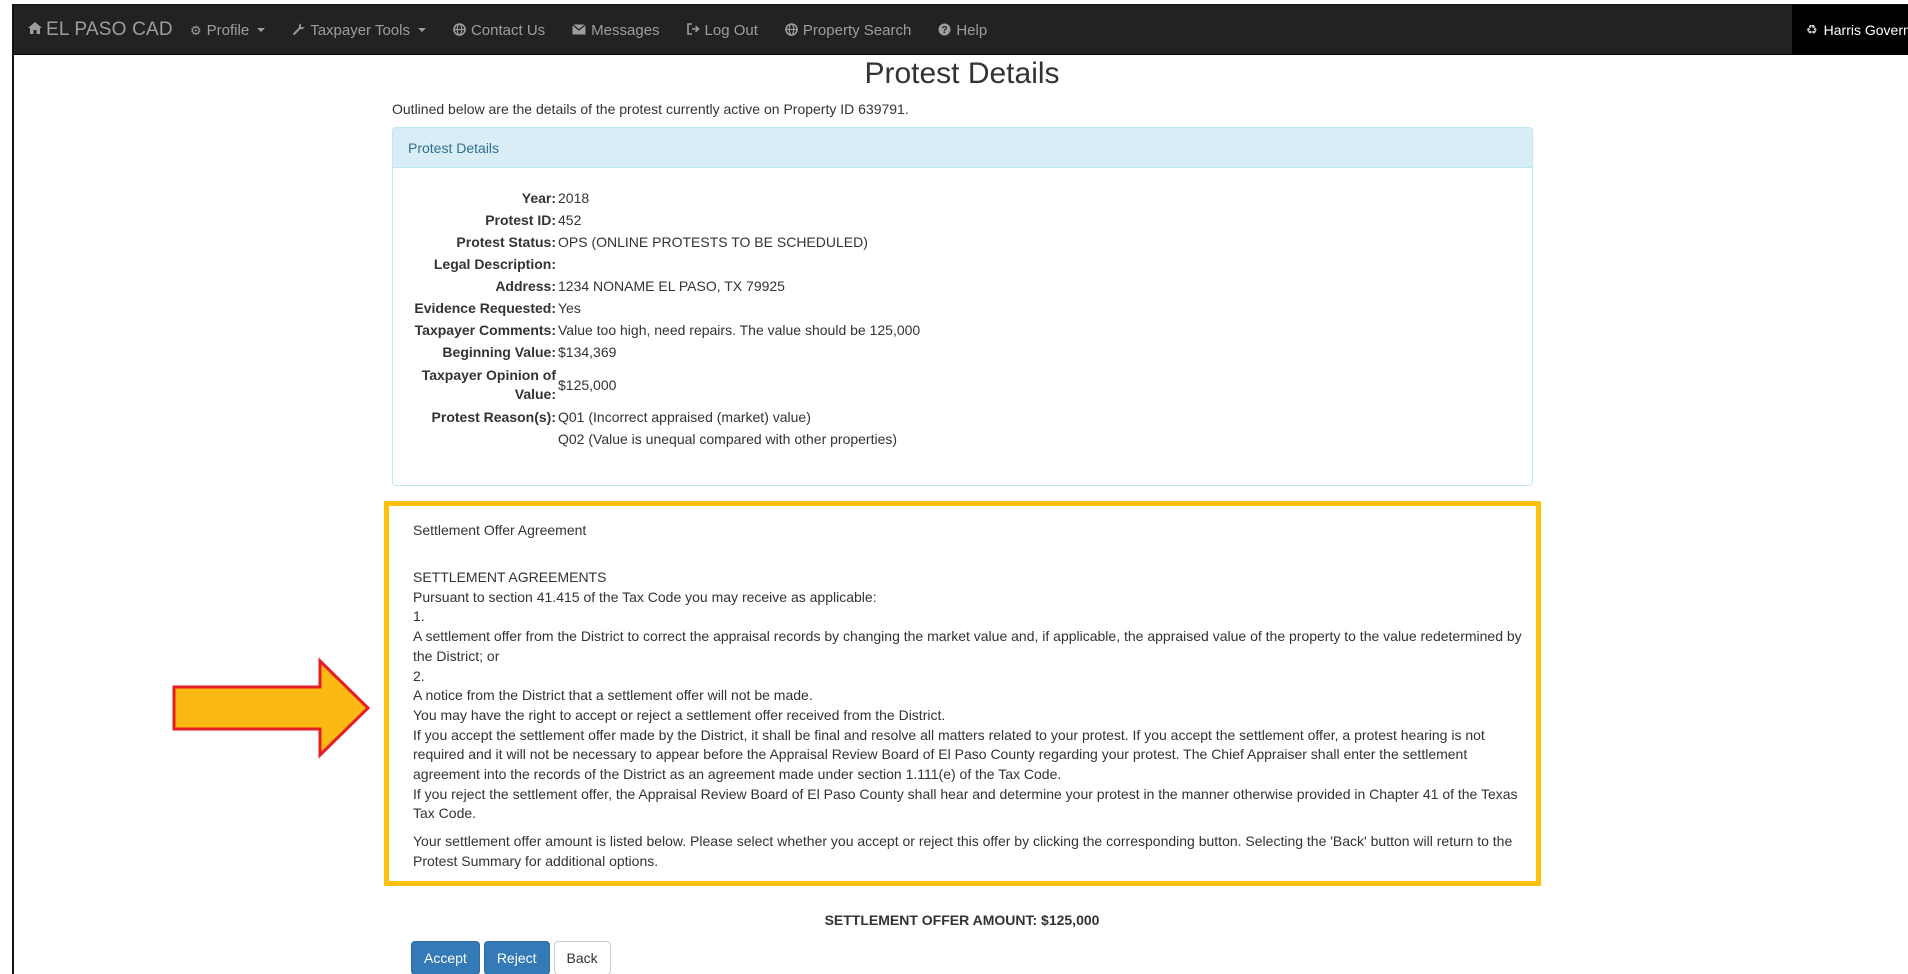 Image resolution: width=1908 pixels, height=974 pixels. Describe the element at coordinates (535, 394) in the screenshot. I see `detail-label-line: Value:` at that location.